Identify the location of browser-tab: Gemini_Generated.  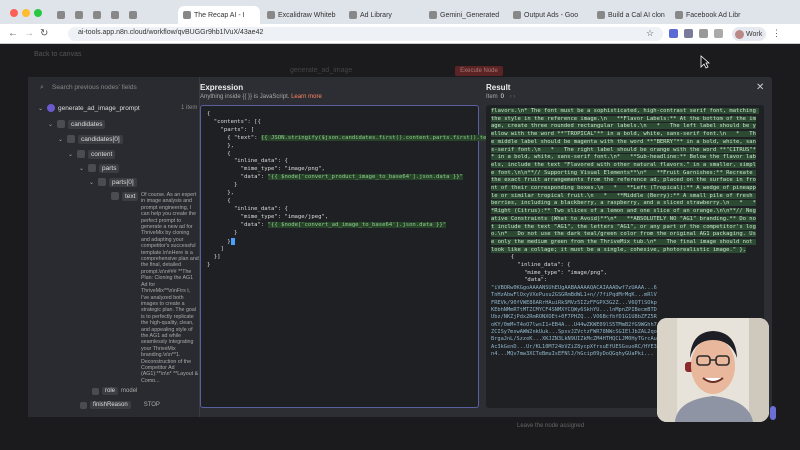
(465, 15).